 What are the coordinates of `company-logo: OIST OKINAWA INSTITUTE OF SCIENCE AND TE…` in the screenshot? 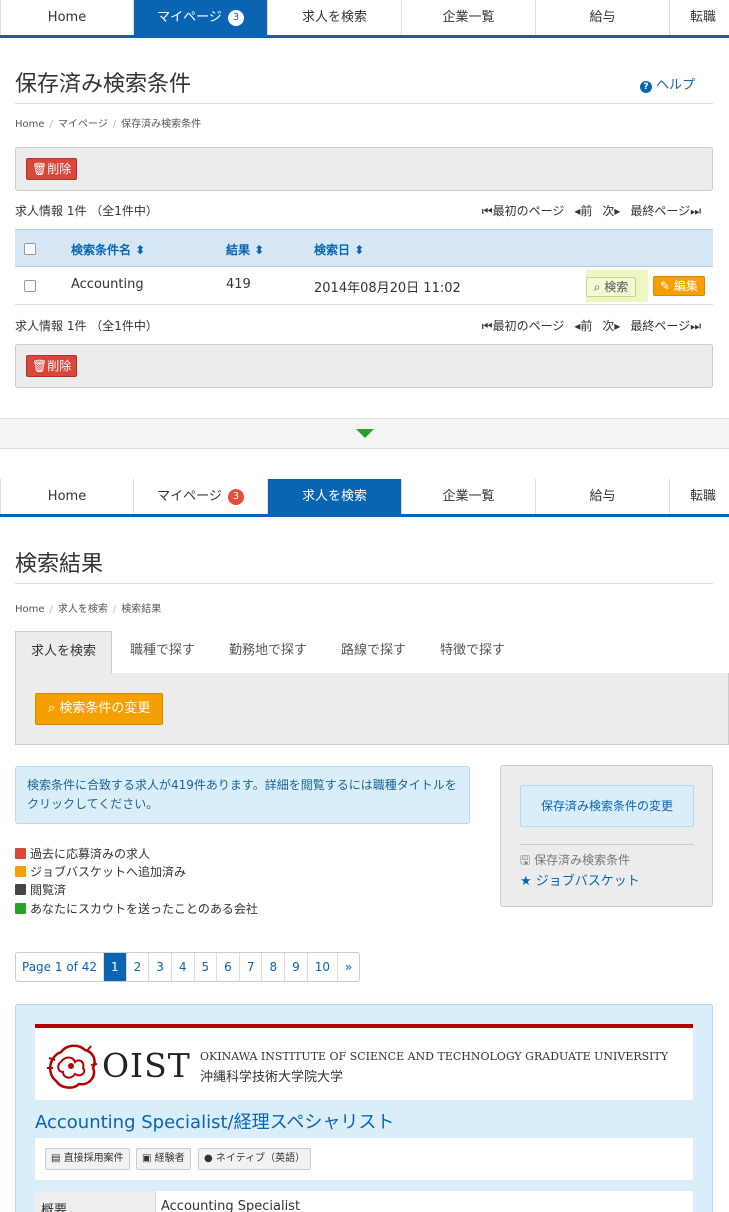 It's located at (364, 1062).